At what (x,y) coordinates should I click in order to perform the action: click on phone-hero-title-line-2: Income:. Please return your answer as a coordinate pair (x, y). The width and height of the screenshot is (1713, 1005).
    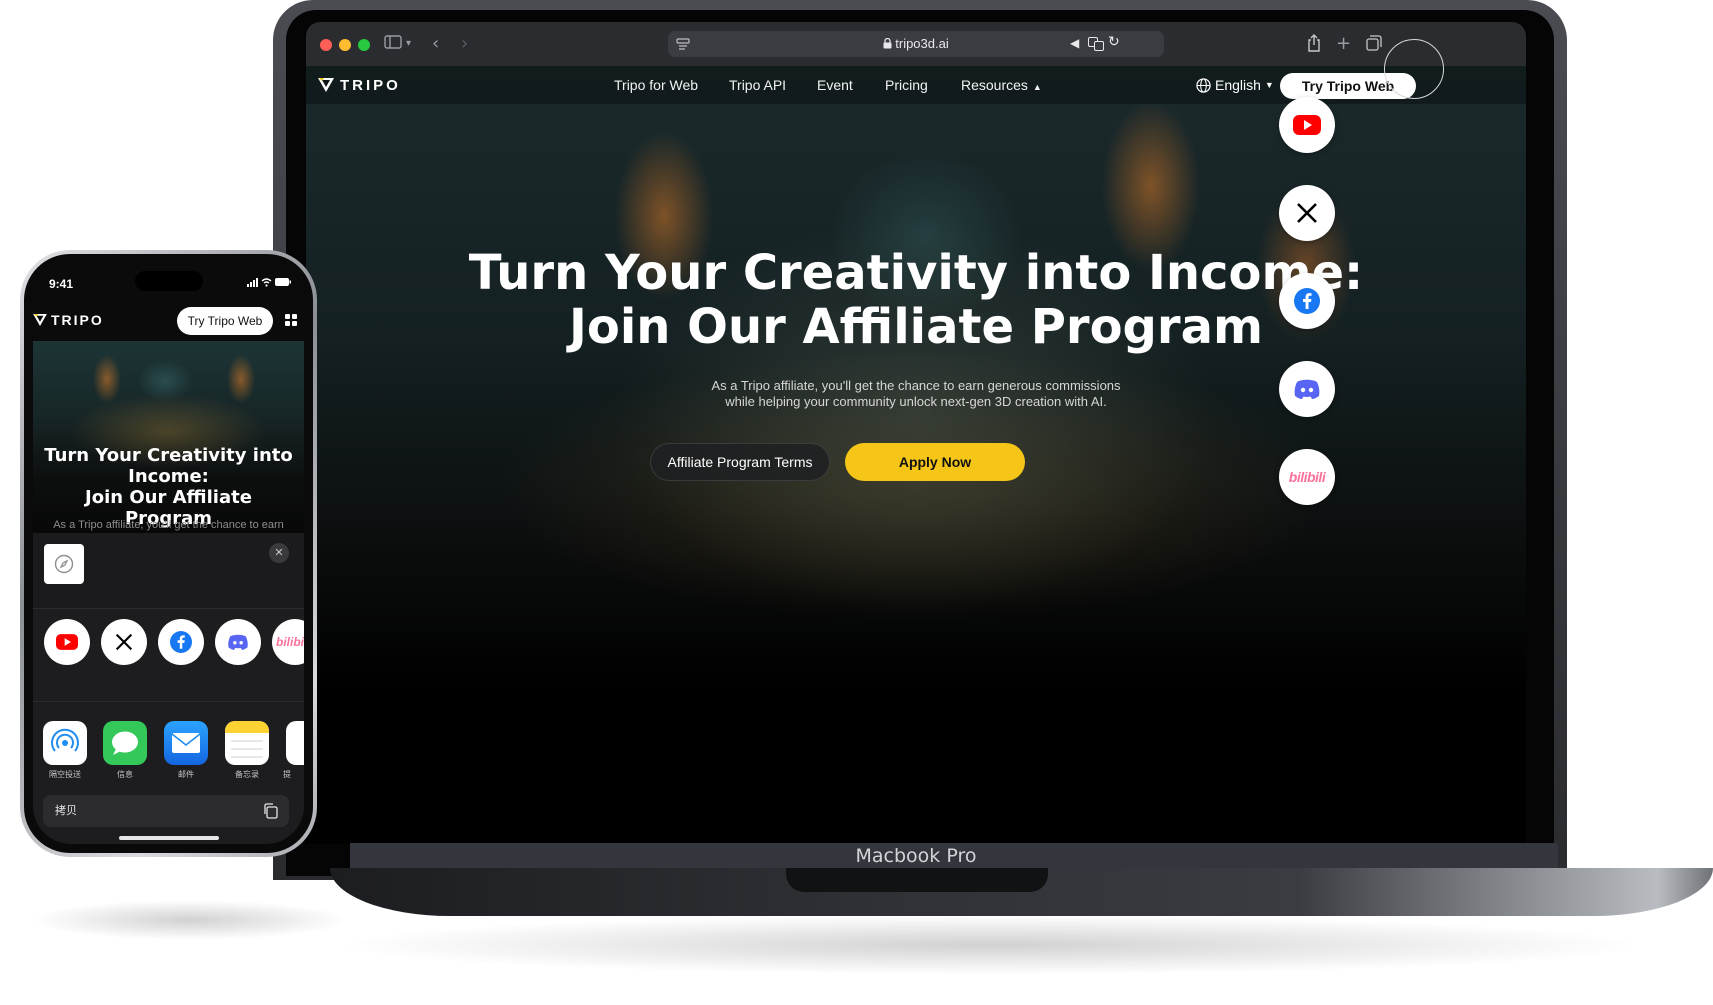
    Looking at the image, I should click on (168, 476).